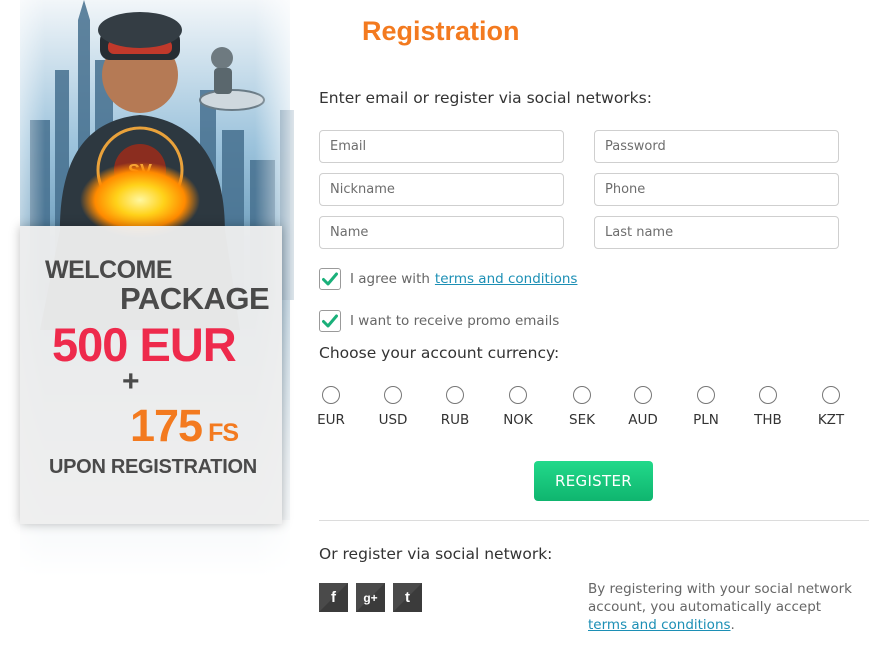  What do you see at coordinates (166, 425) in the screenshot?
I see `promo-spins-number: 175` at bounding box center [166, 425].